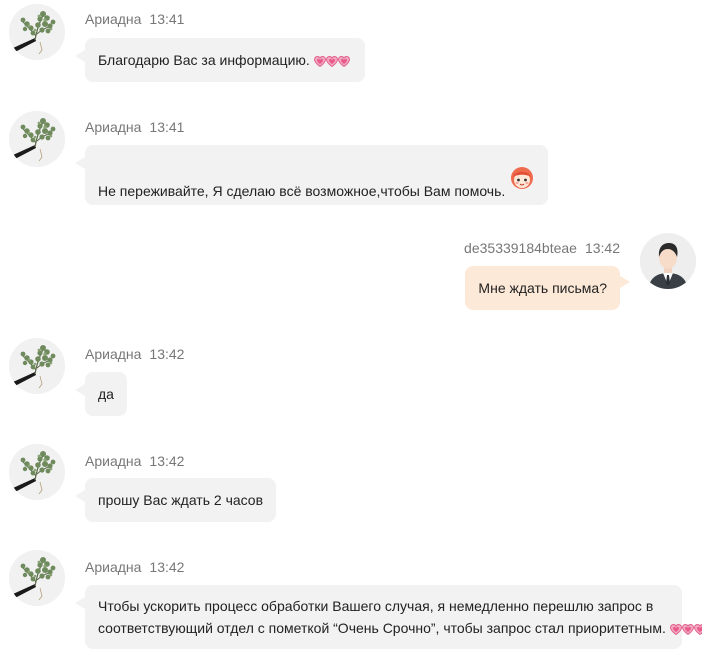 This screenshot has width=702, height=660. I want to click on message-bubble: да, so click(101, 394).